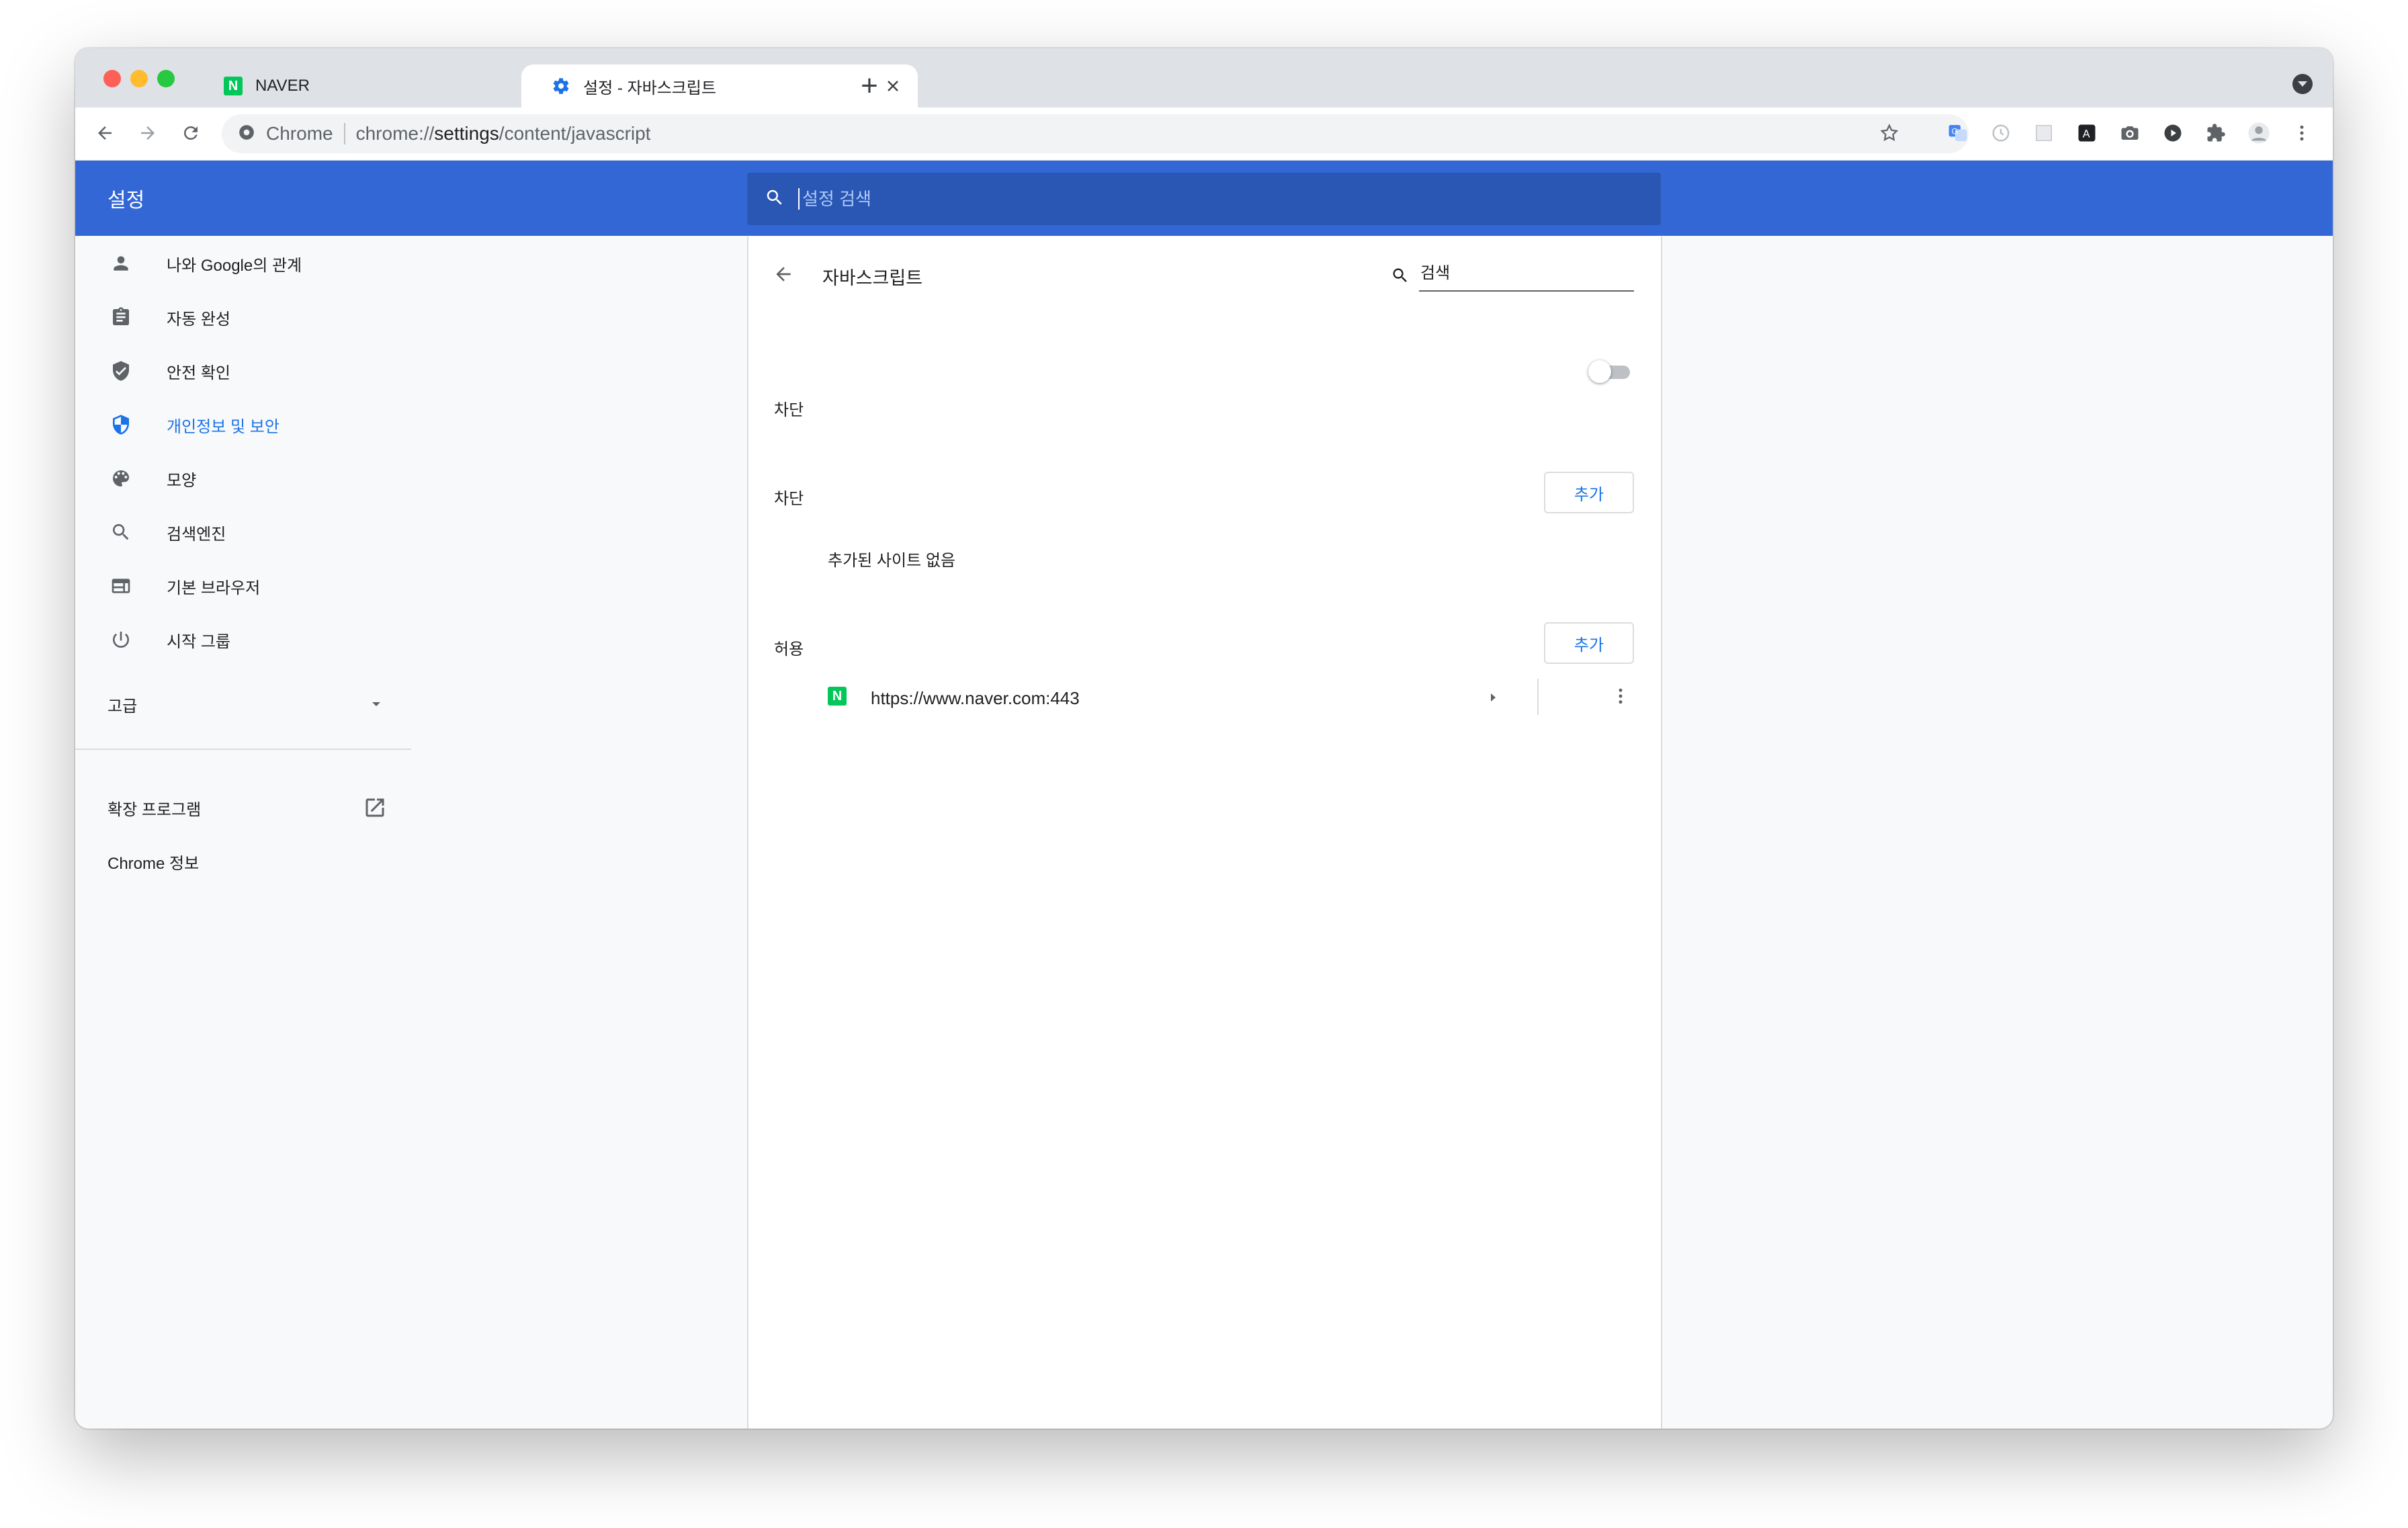  Describe the element at coordinates (243, 640) in the screenshot. I see `sidebar-item-on-startup: 시작 그룹` at that location.